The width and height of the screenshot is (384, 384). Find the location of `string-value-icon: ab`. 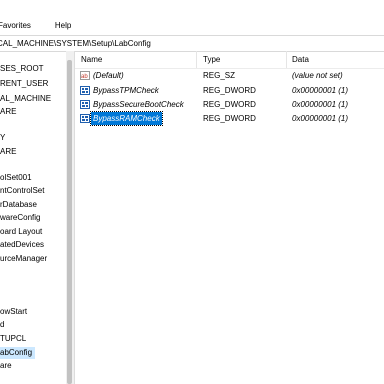

string-value-icon: ab is located at coordinates (85, 75).